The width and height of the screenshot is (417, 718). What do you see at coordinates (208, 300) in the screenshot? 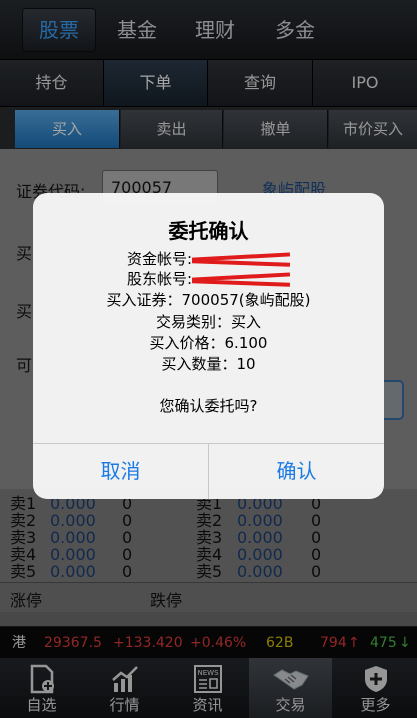
I see `buy-security-line: 买入证券：700057(象屿配股)` at bounding box center [208, 300].